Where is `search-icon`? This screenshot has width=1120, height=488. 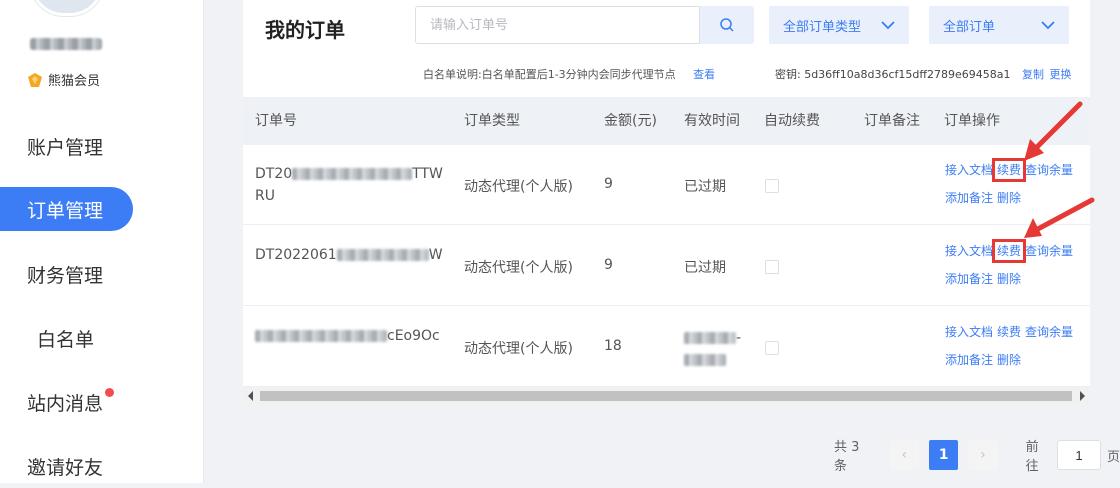
search-icon is located at coordinates (727, 25).